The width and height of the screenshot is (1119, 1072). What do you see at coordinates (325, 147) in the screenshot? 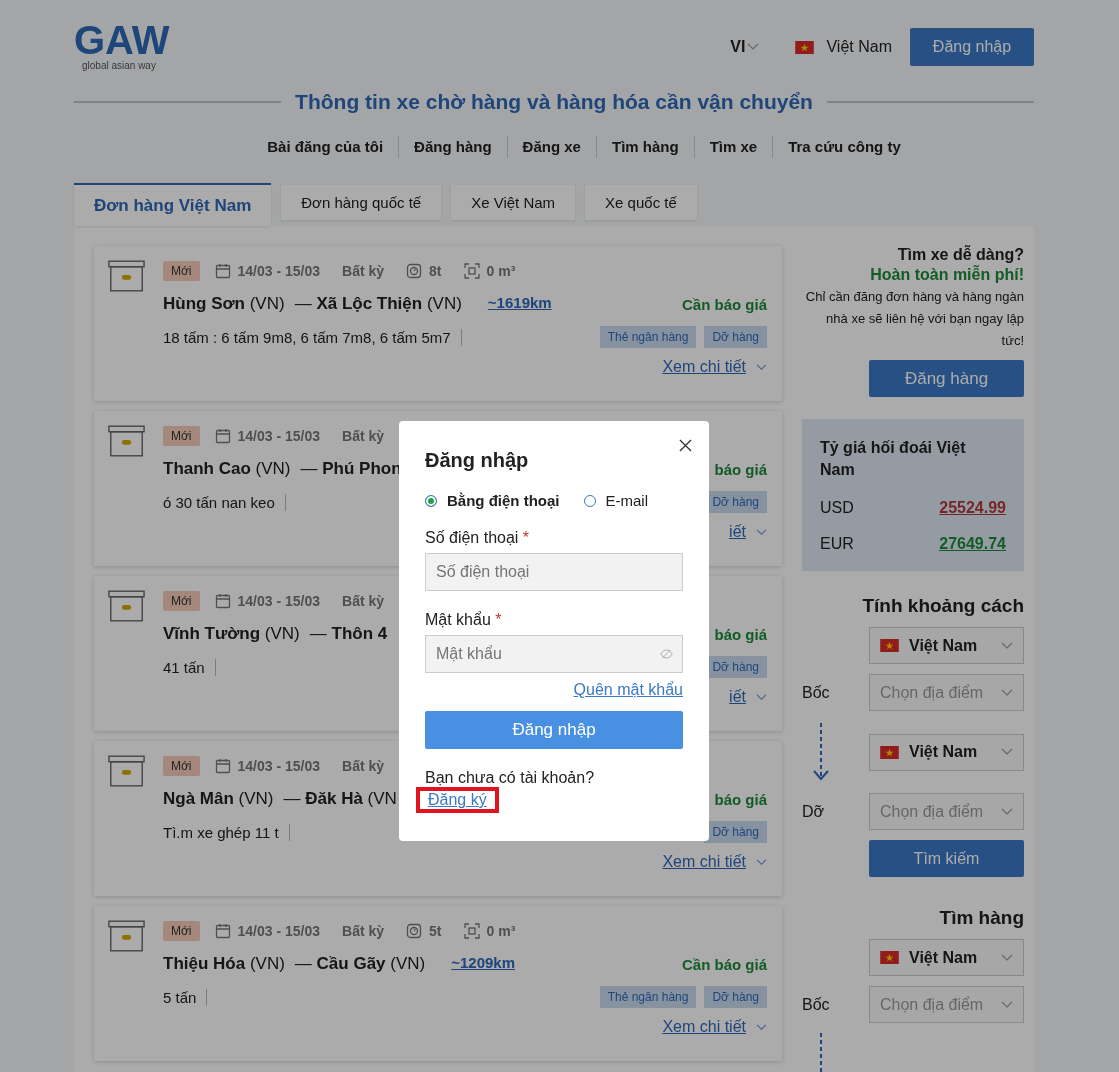
I see `nav-link: Bài đăng của tôi` at bounding box center [325, 147].